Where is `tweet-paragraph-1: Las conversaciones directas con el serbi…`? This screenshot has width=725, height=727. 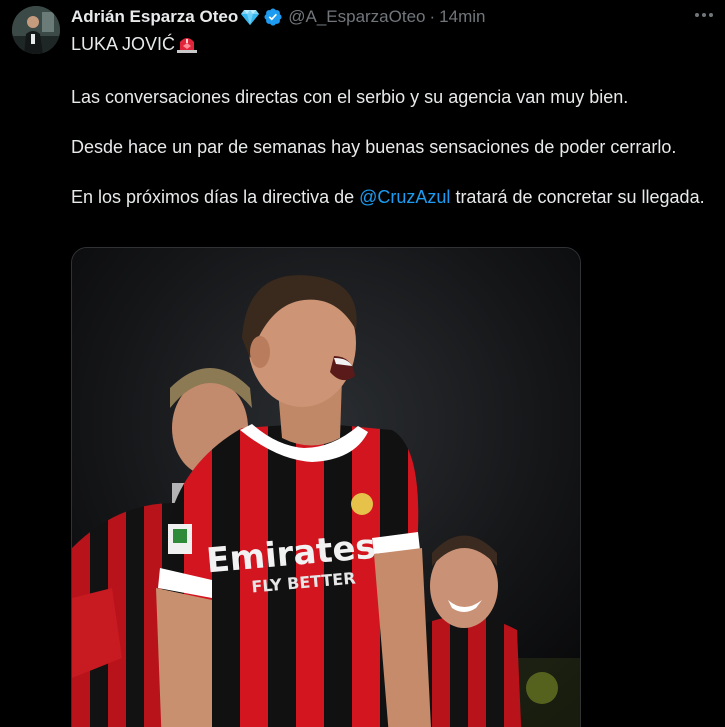
tweet-paragraph-1: Las conversaciones directas con el serbi… is located at coordinates (350, 97).